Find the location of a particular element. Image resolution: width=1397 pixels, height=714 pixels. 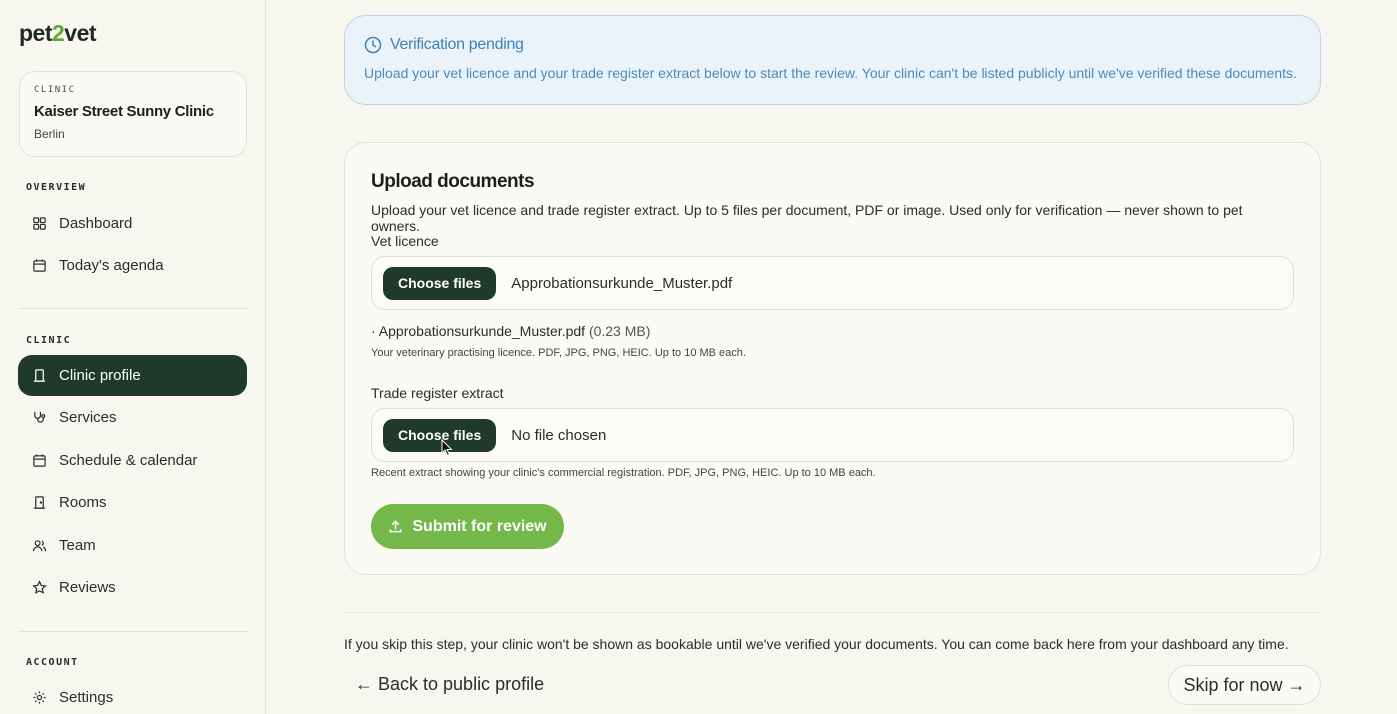

logo: pet2vet is located at coordinates (58, 33).